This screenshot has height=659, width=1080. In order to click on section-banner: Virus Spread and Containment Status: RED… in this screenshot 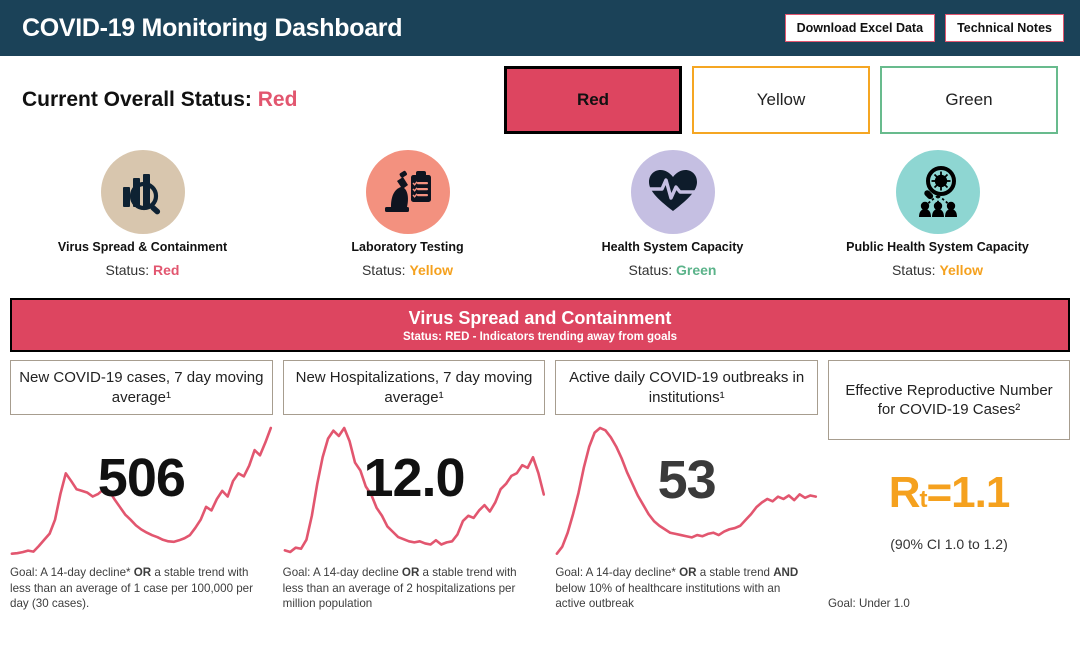, I will do `click(540, 325)`.